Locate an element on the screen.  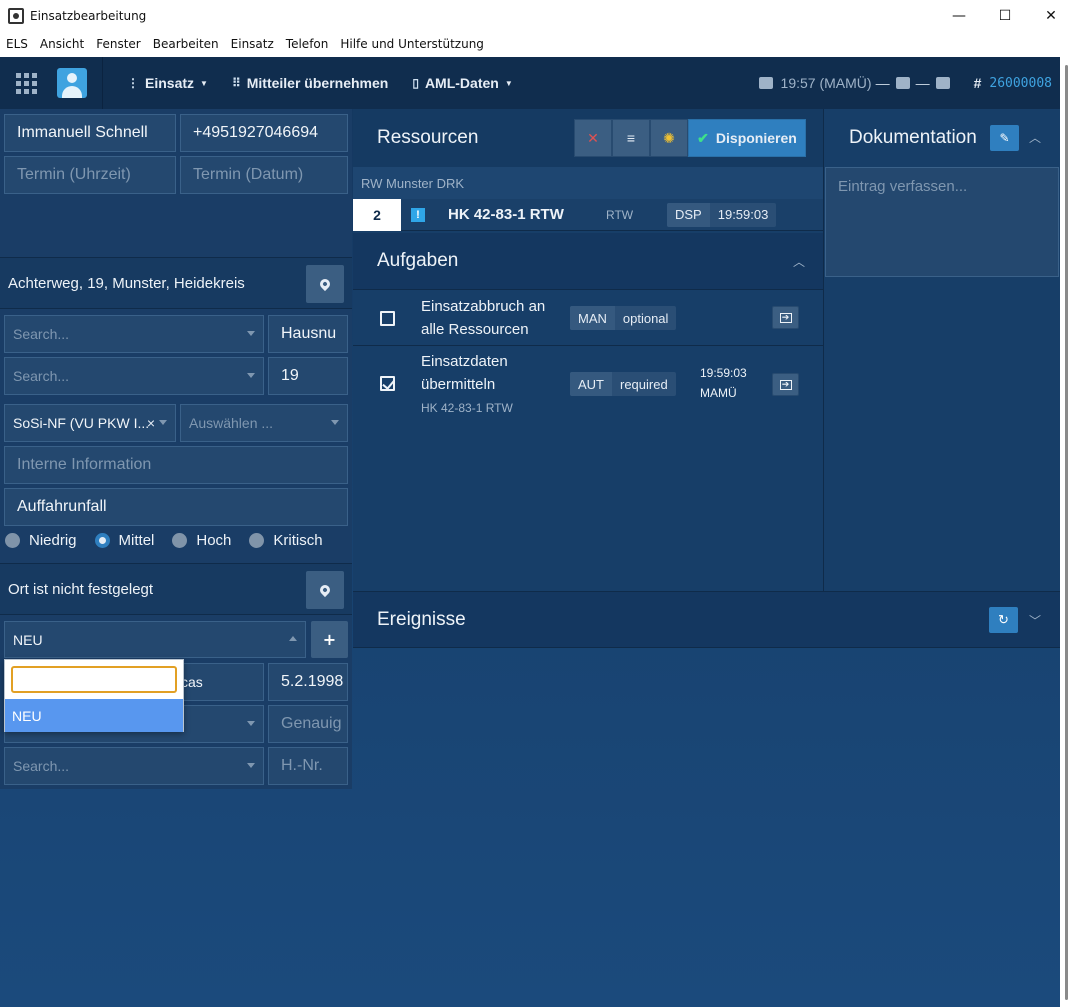
mitteiler-uebernehmen-button: ⠿ Mitteiler übernehmen is located at coordinates (310, 83).